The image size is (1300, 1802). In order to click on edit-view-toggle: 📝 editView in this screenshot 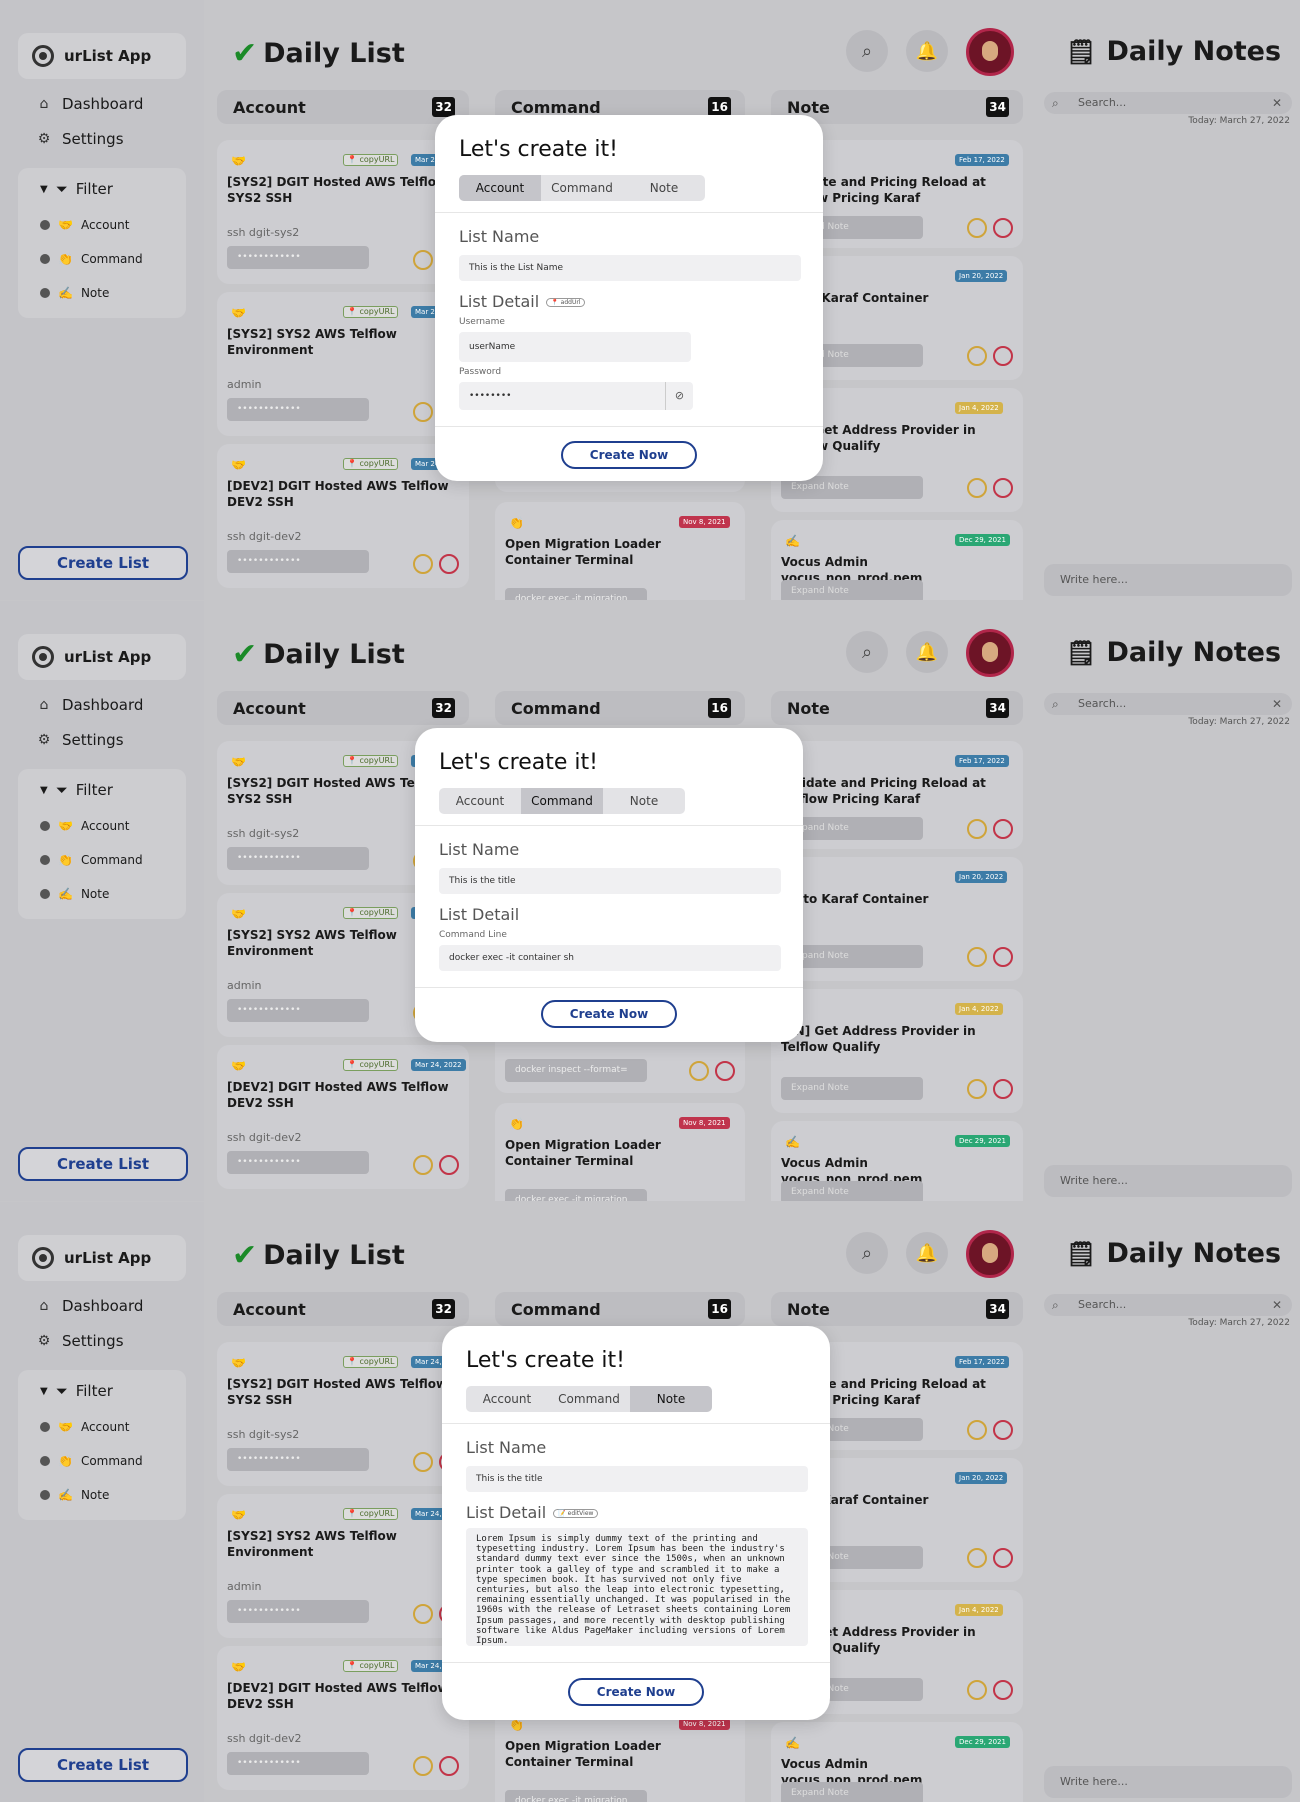, I will do `click(576, 1513)`.